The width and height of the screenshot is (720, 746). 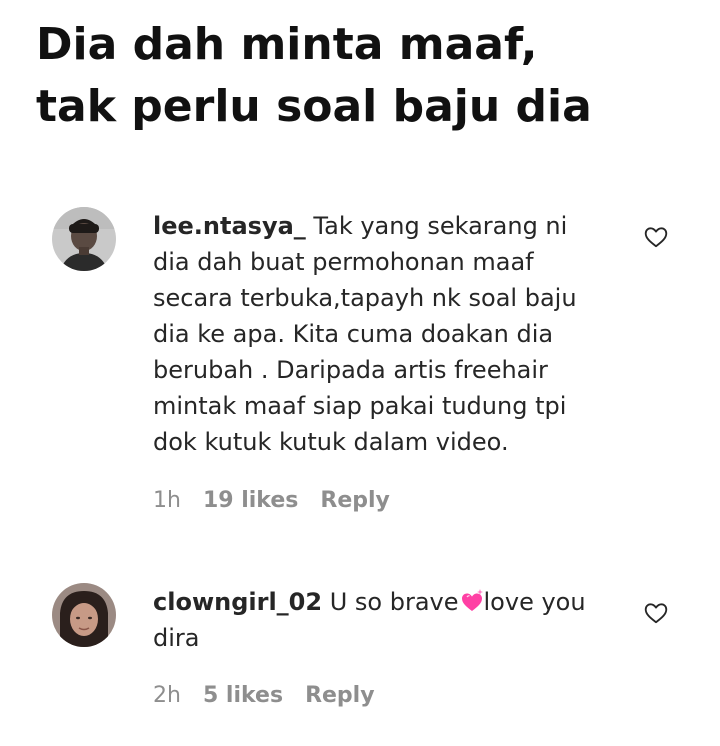 What do you see at coordinates (229, 226) in the screenshot?
I see `username: lee.ntasya_` at bounding box center [229, 226].